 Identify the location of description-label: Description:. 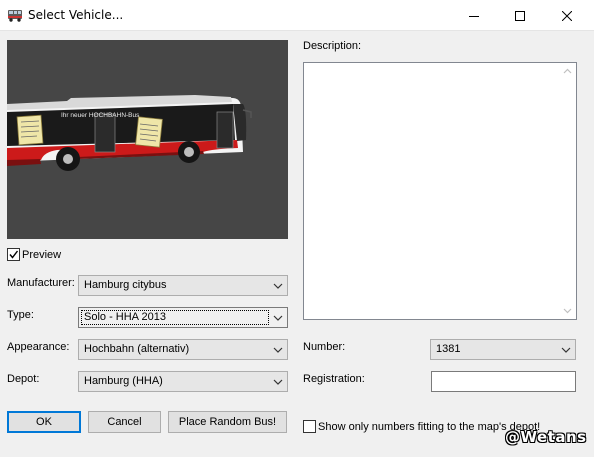
(332, 46).